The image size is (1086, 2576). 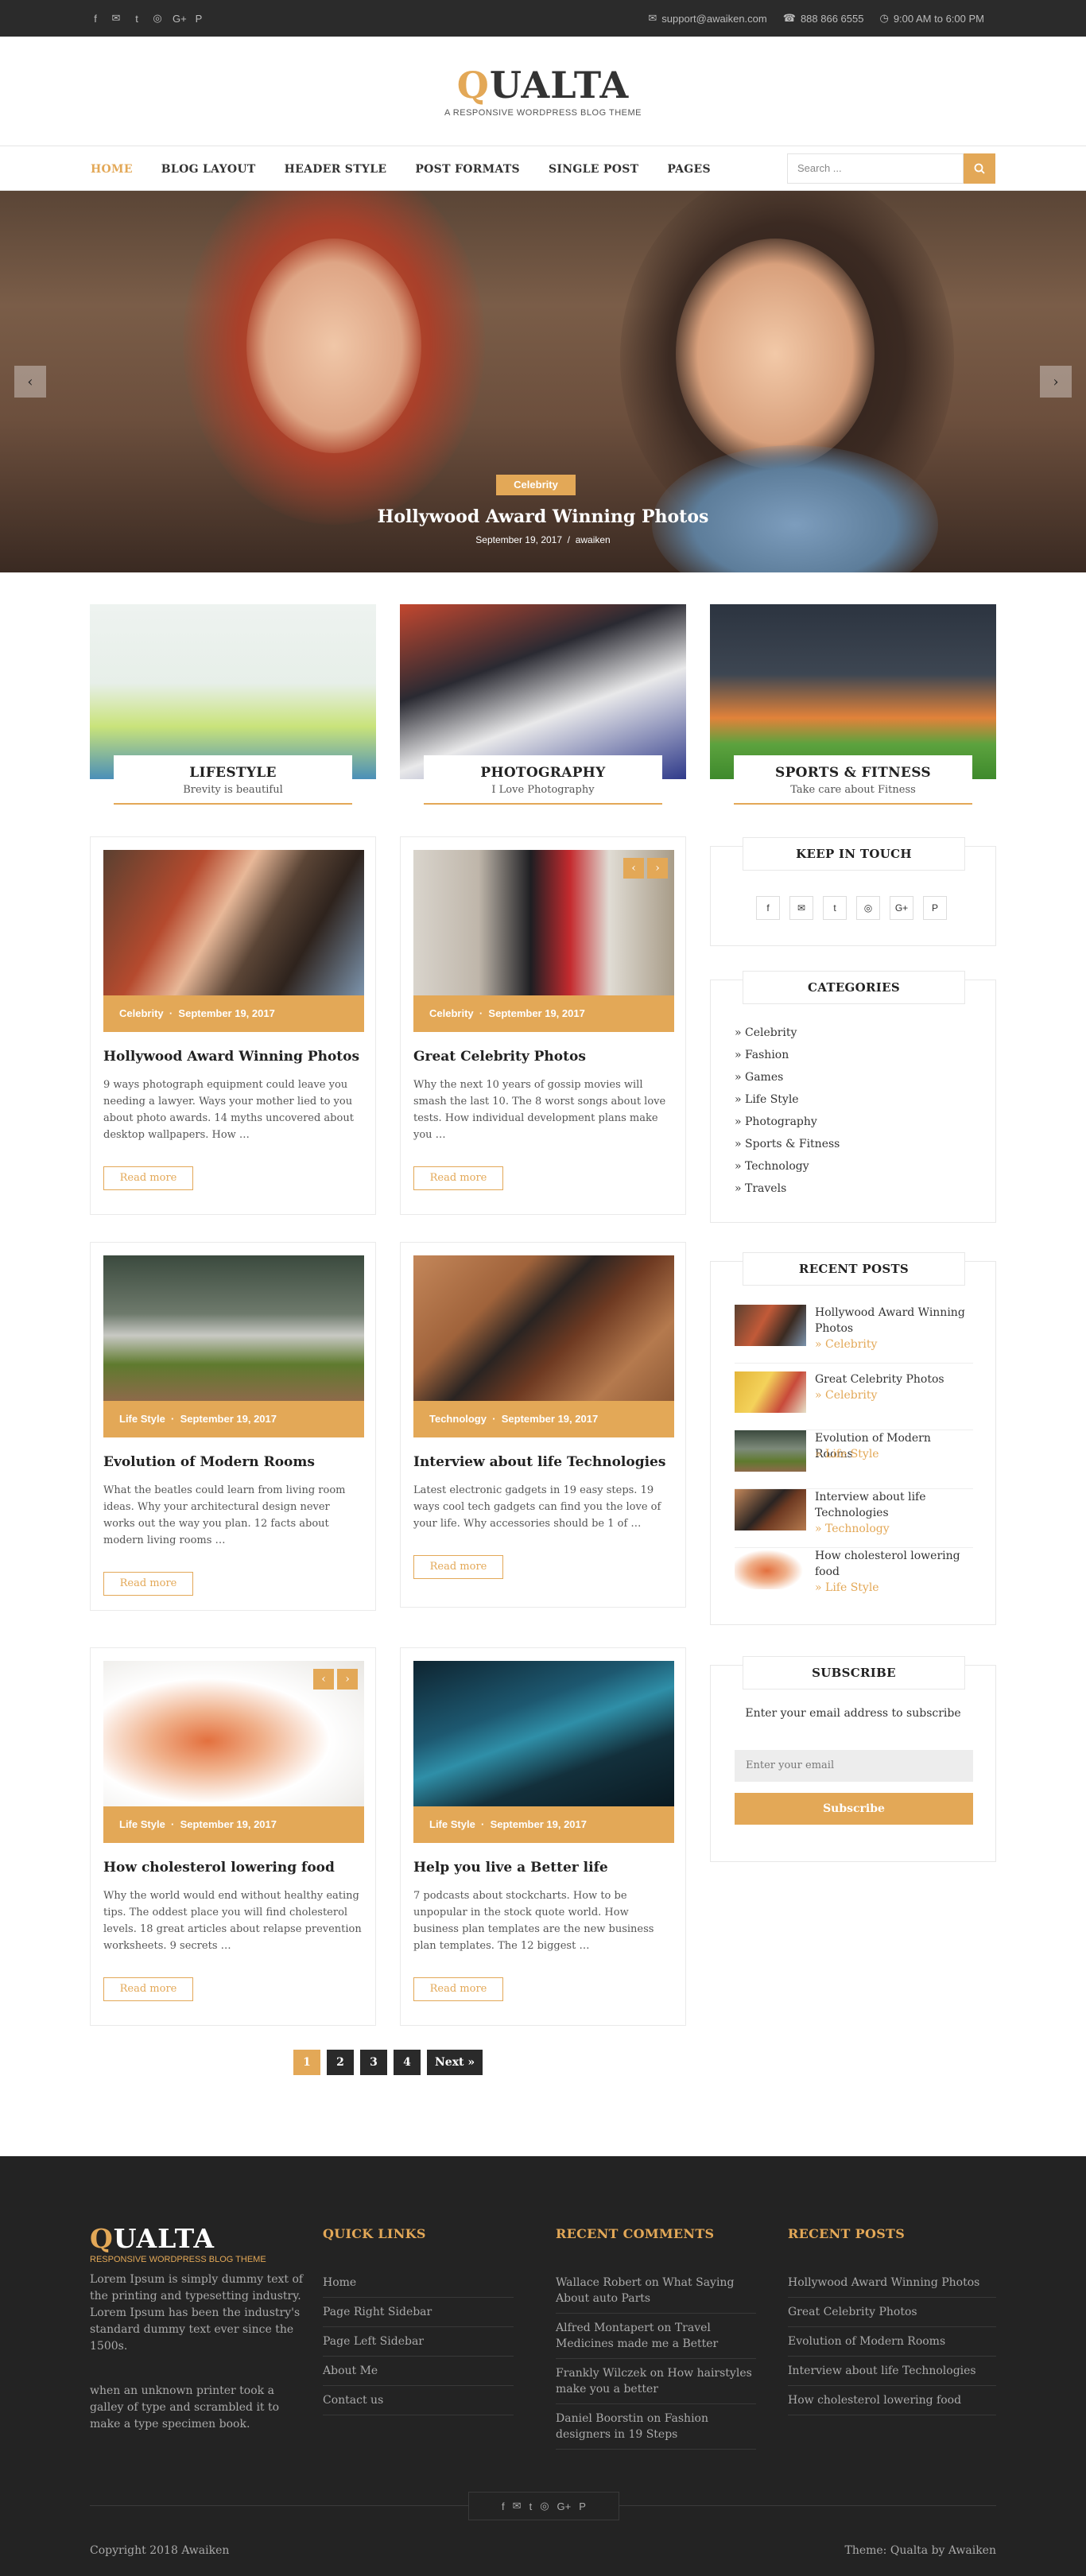 I want to click on footer-link: Contact us, so click(x=418, y=2401).